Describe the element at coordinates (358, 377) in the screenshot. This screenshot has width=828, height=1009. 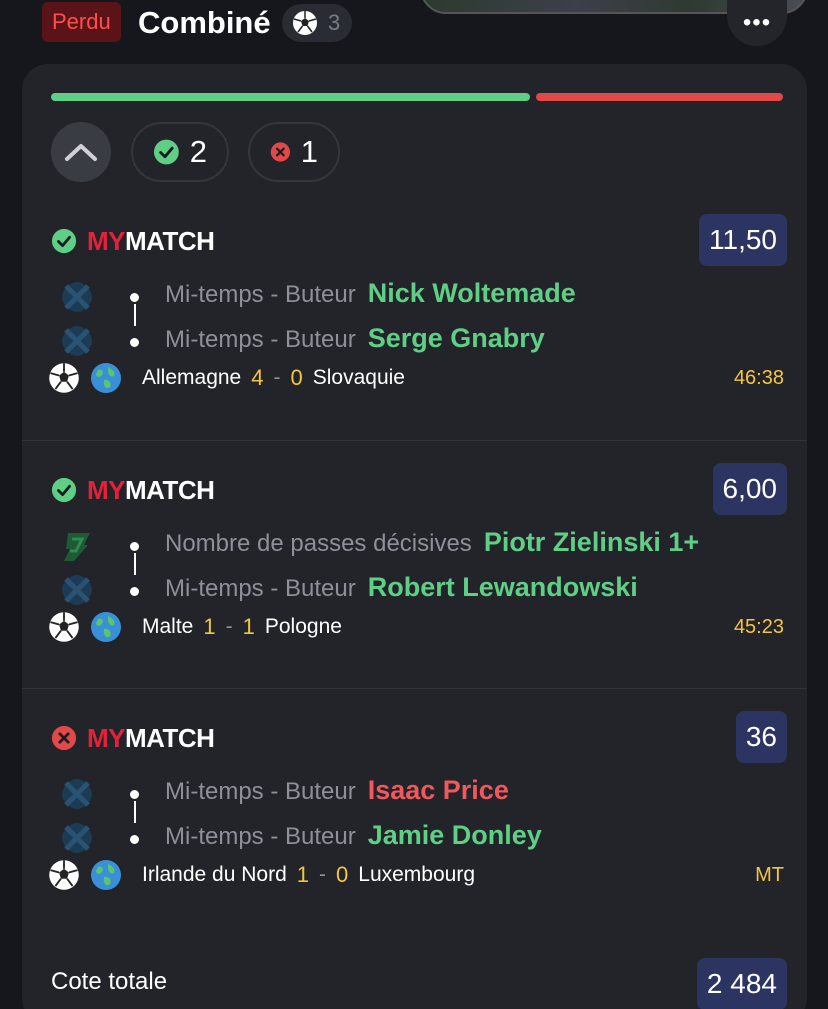
I see `away-team: Slovaquie` at that location.